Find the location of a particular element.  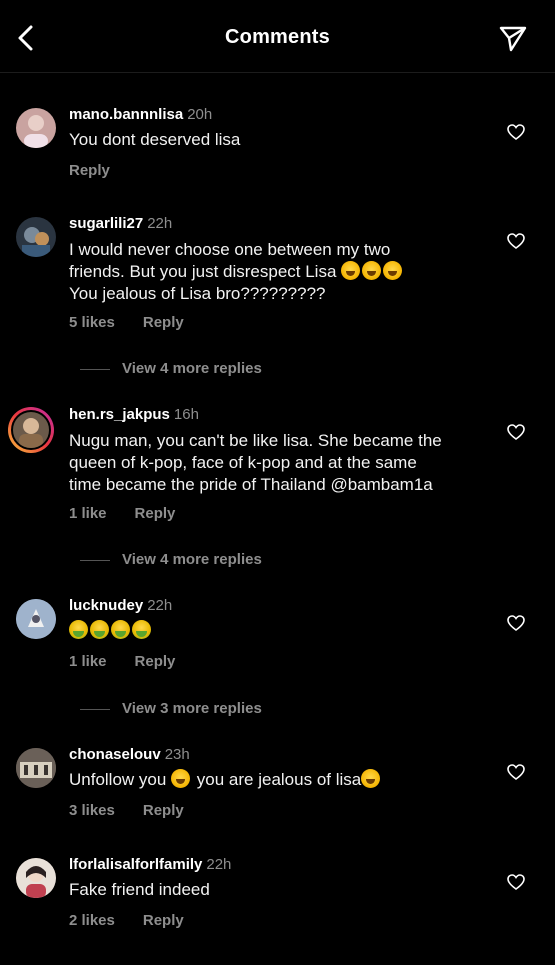

comment-line: I would never choose one between my two is located at coordinates (230, 249).